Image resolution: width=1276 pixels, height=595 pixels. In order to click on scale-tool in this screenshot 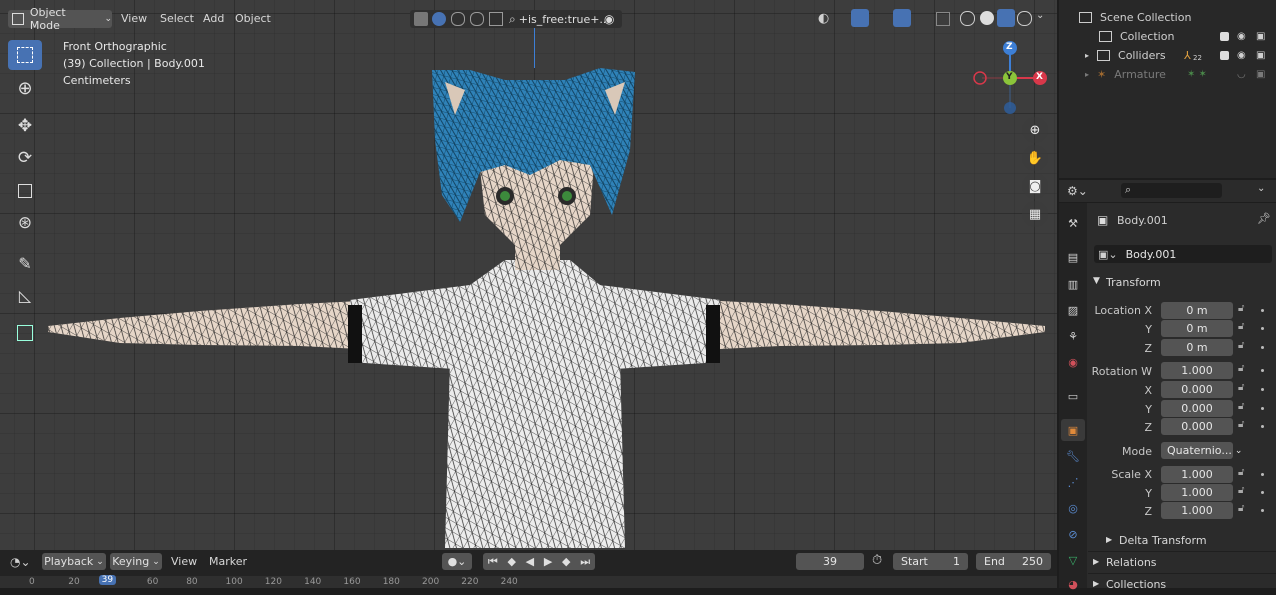, I will do `click(25, 191)`.